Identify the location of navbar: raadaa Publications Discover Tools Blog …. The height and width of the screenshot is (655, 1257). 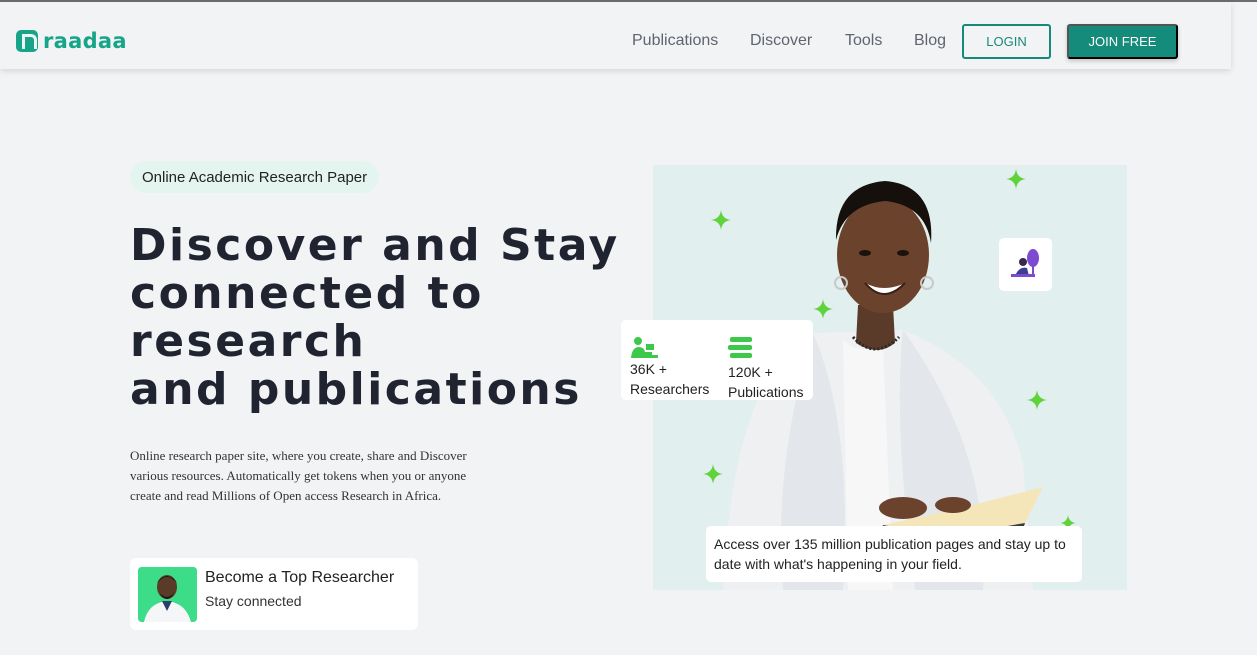
(615, 35).